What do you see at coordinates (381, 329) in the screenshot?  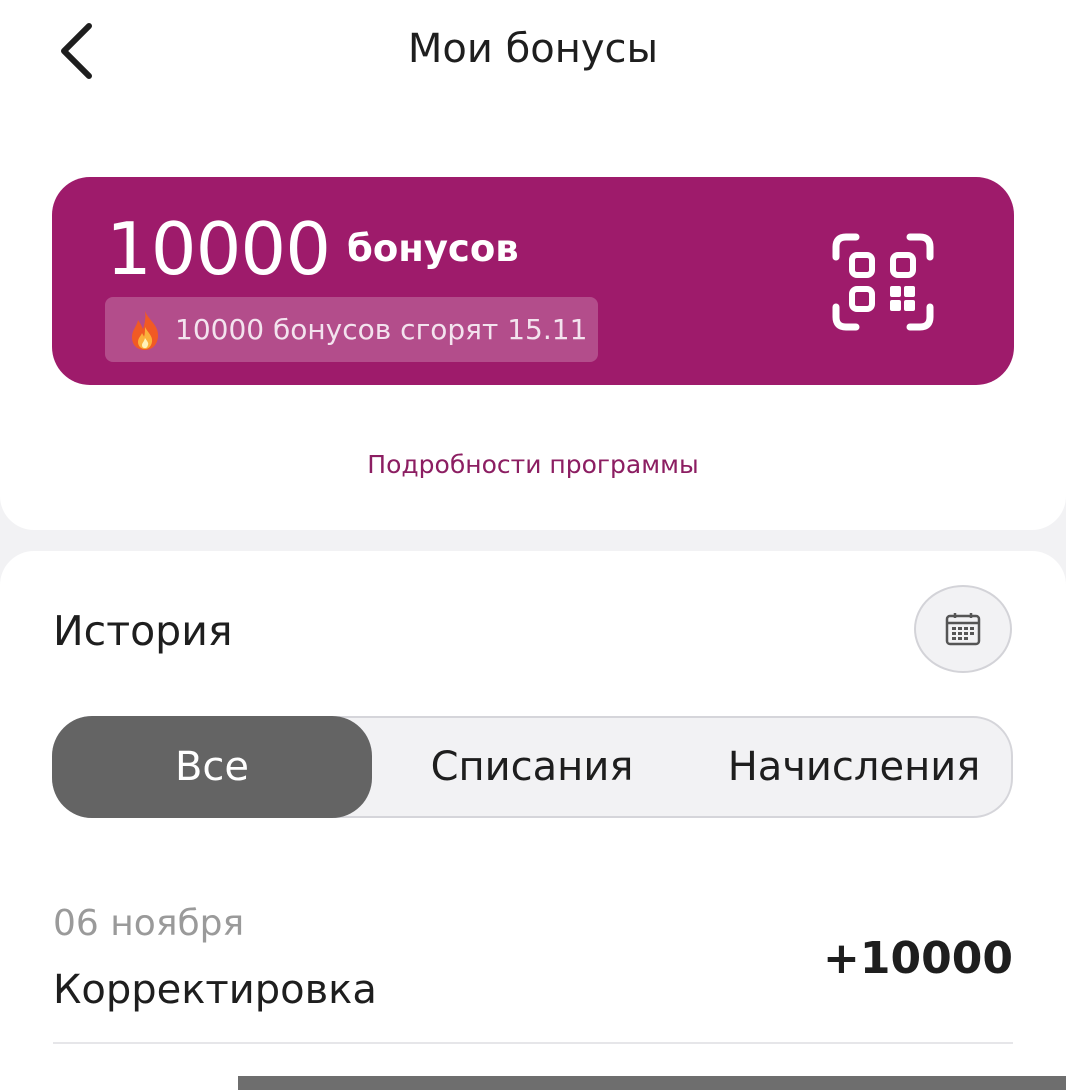 I see `expire-text: 10000 бонусов сгорят 15.11` at bounding box center [381, 329].